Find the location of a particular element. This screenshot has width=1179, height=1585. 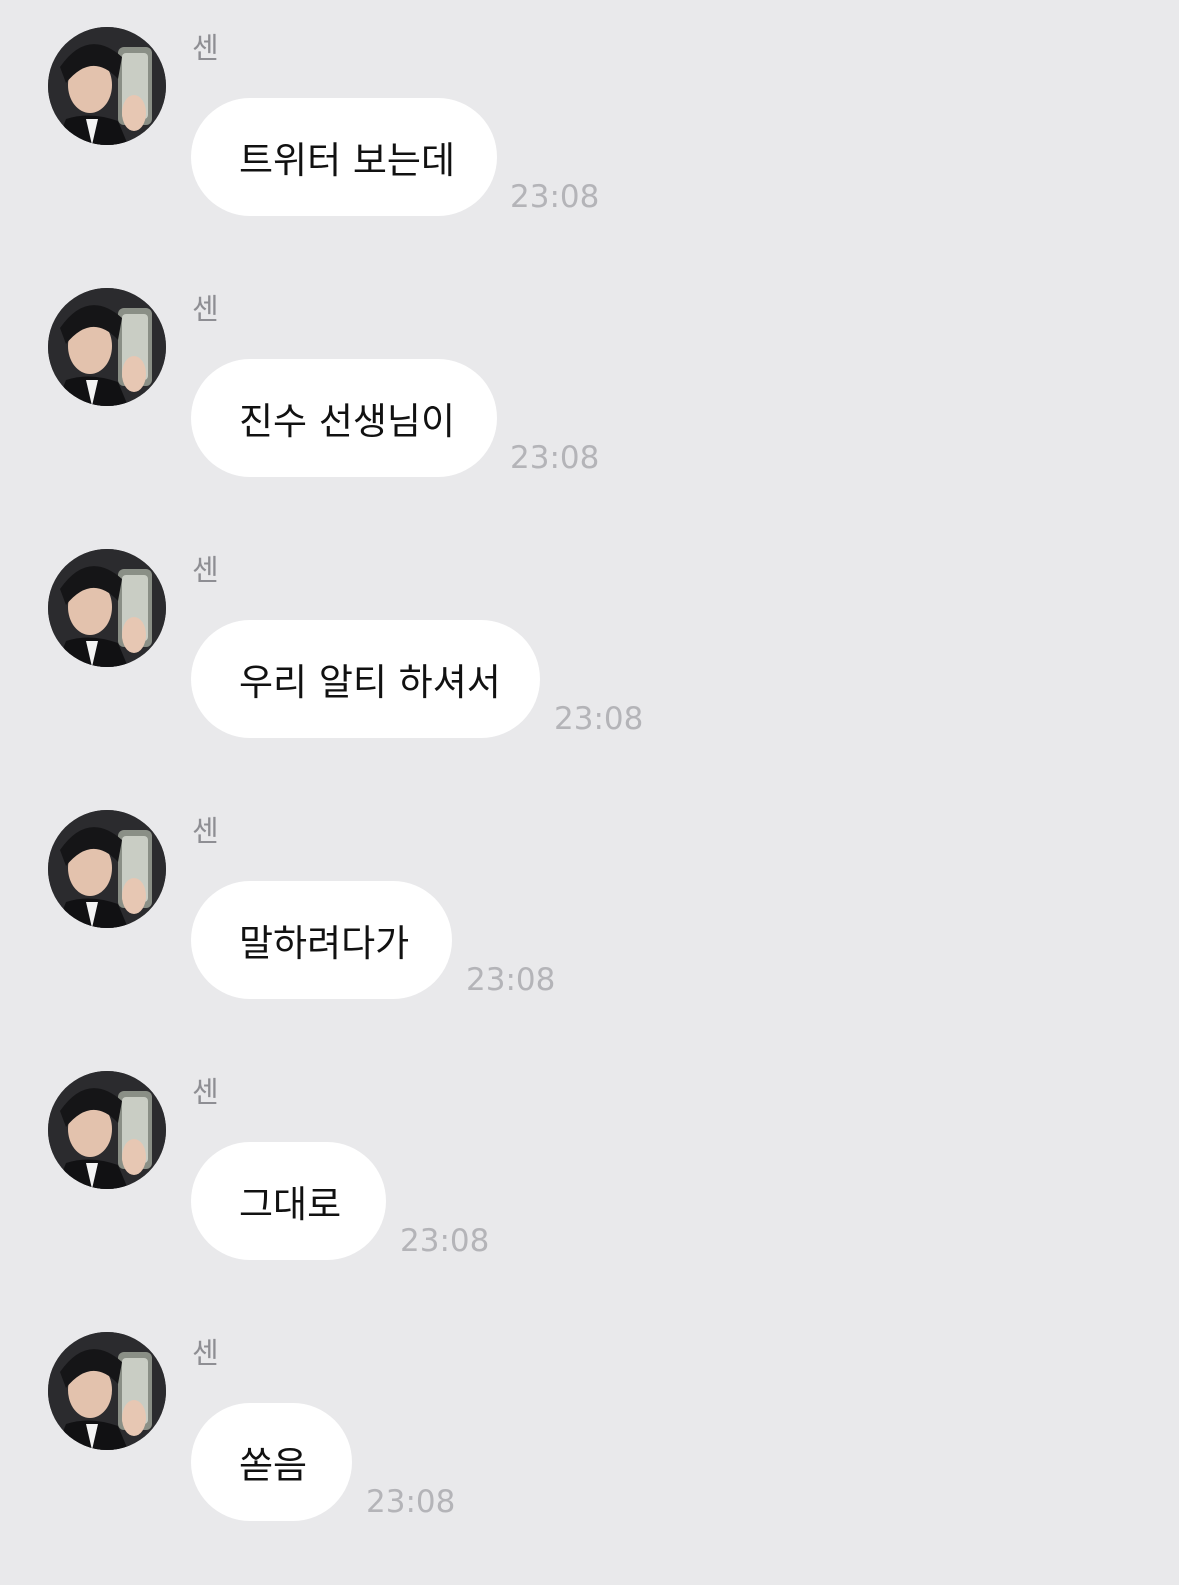

message-bubble: 우리 알티 하셔서 is located at coordinates (365, 679).